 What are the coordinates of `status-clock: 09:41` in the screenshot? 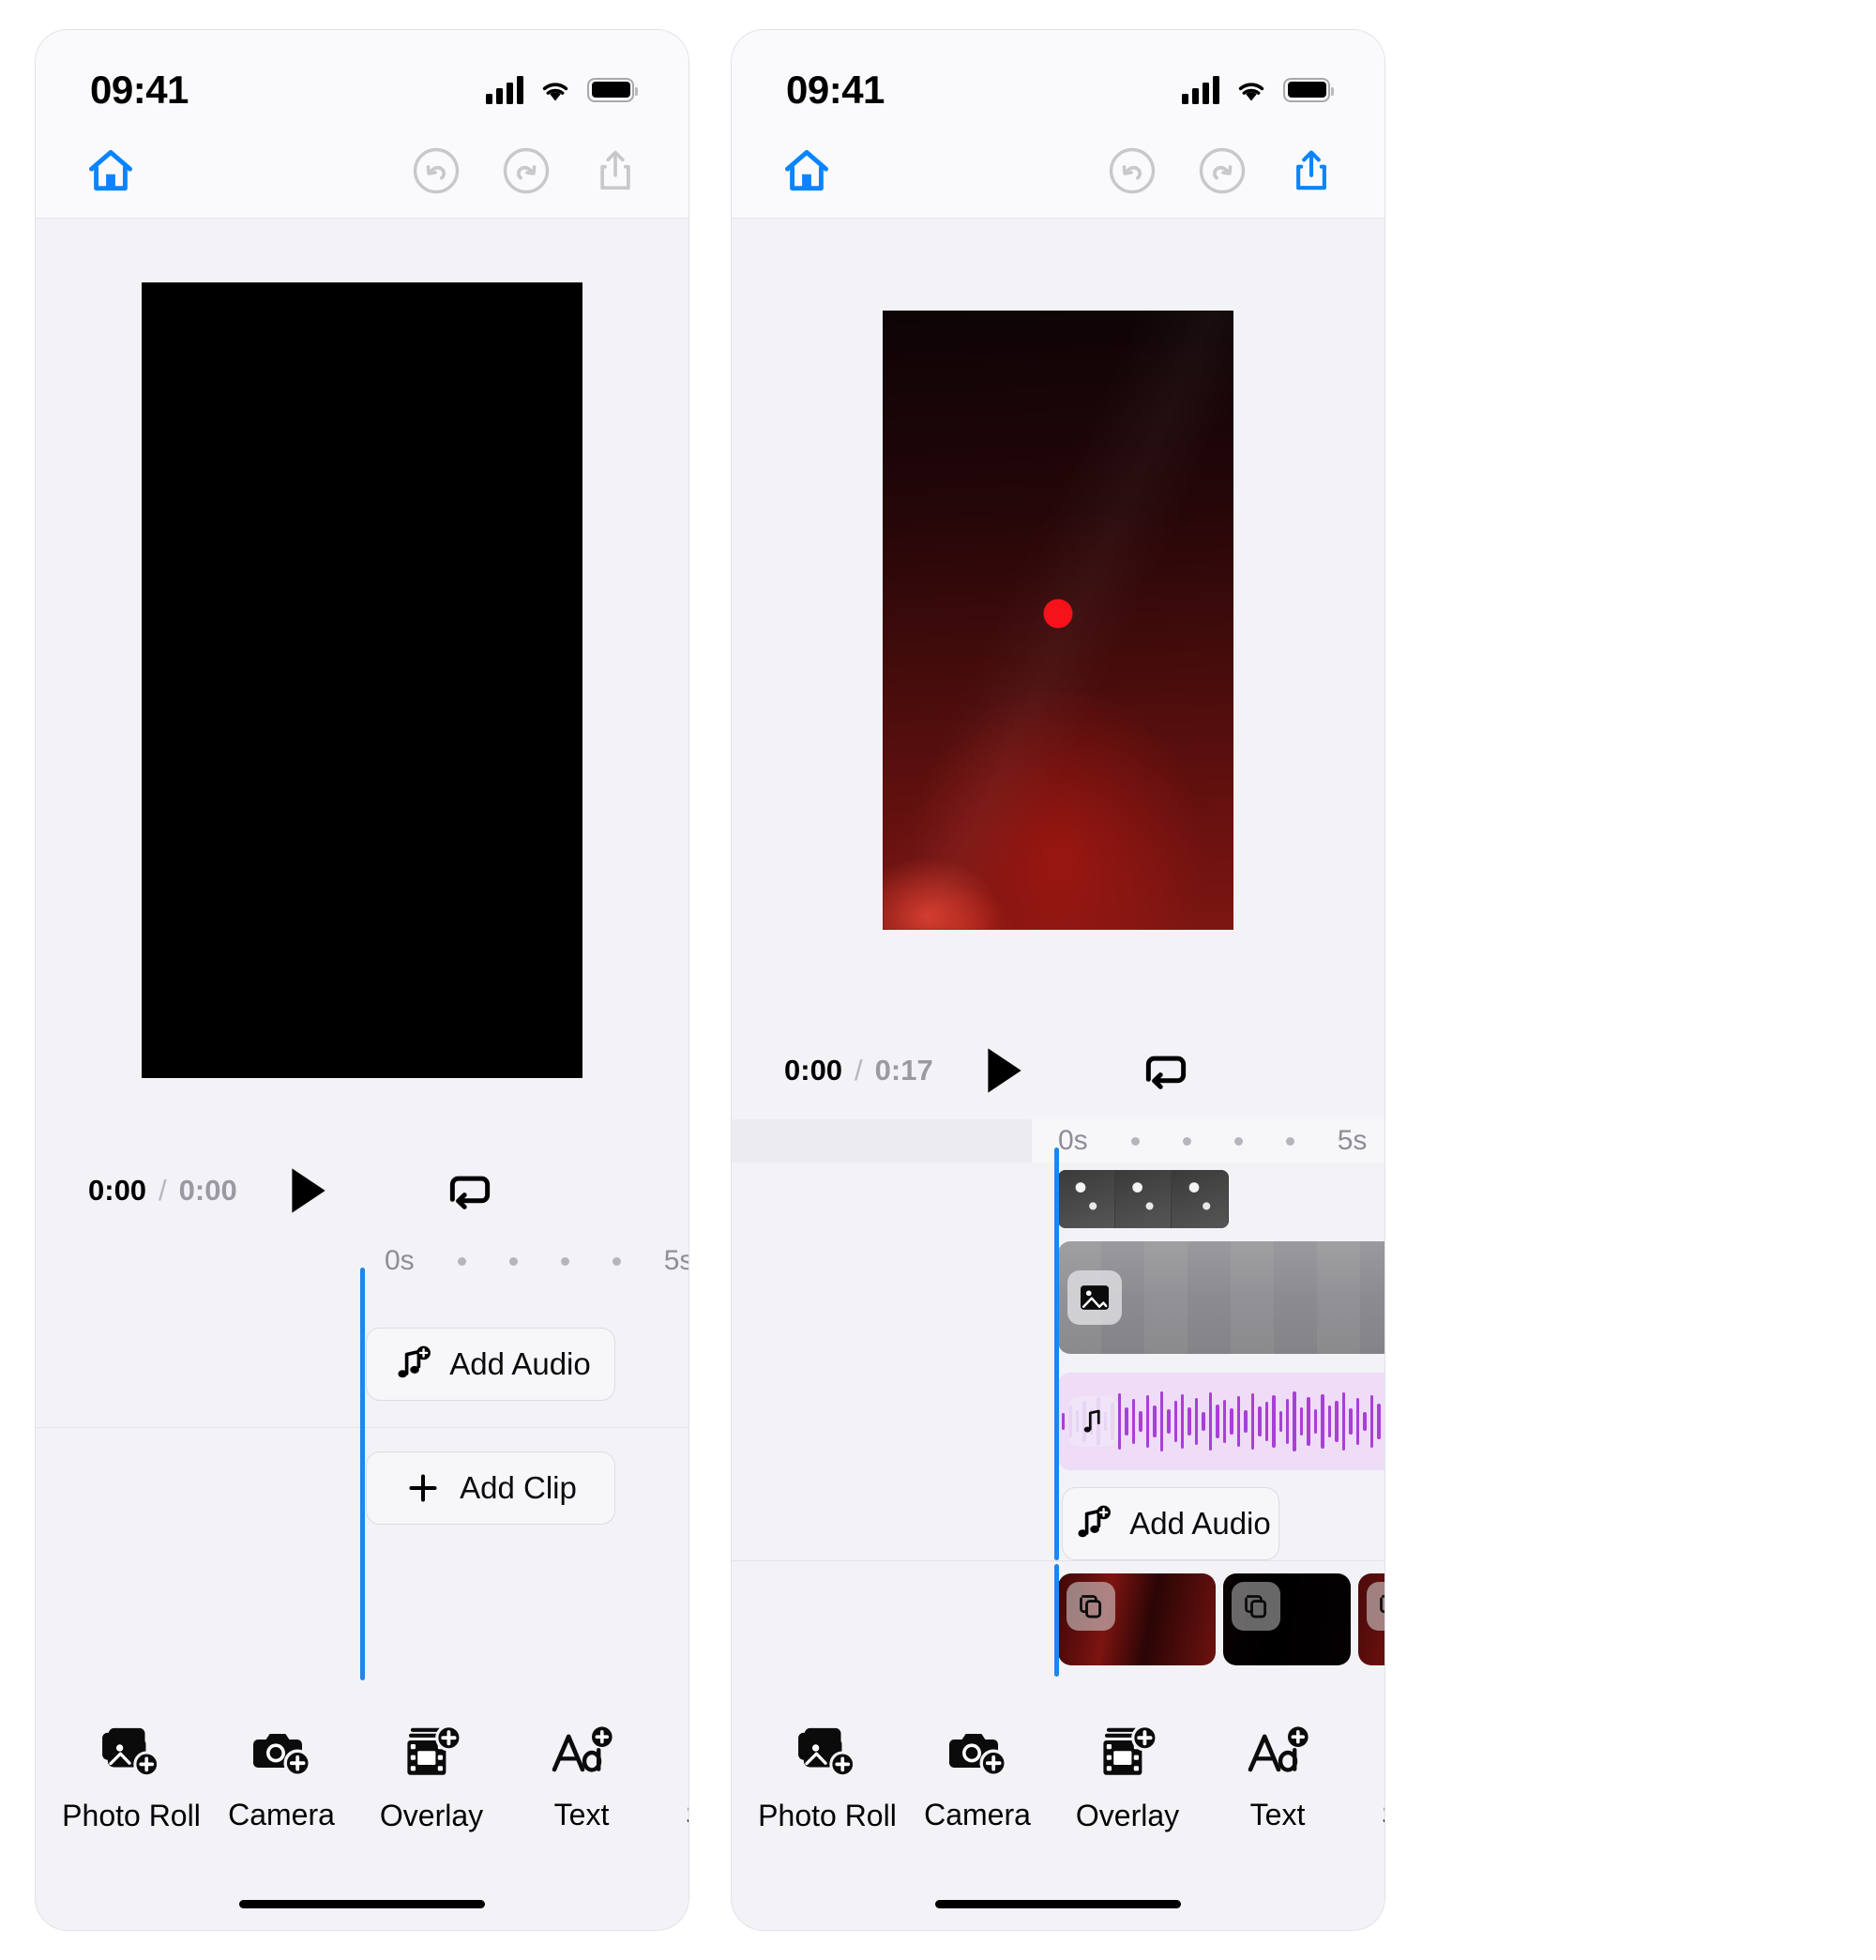 It's located at (835, 89).